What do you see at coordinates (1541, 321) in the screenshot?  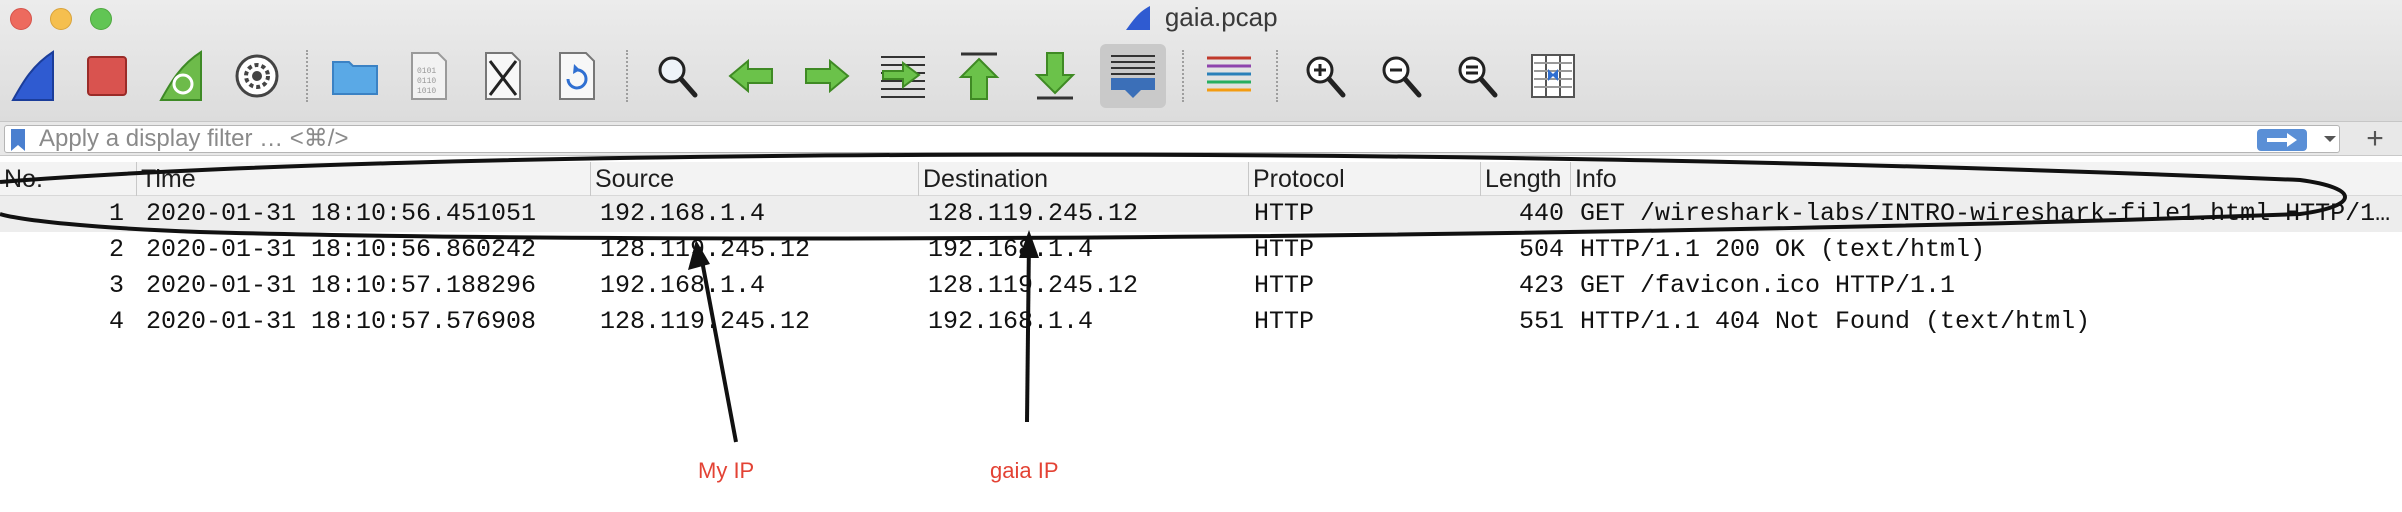 I see `packet-length: 551` at bounding box center [1541, 321].